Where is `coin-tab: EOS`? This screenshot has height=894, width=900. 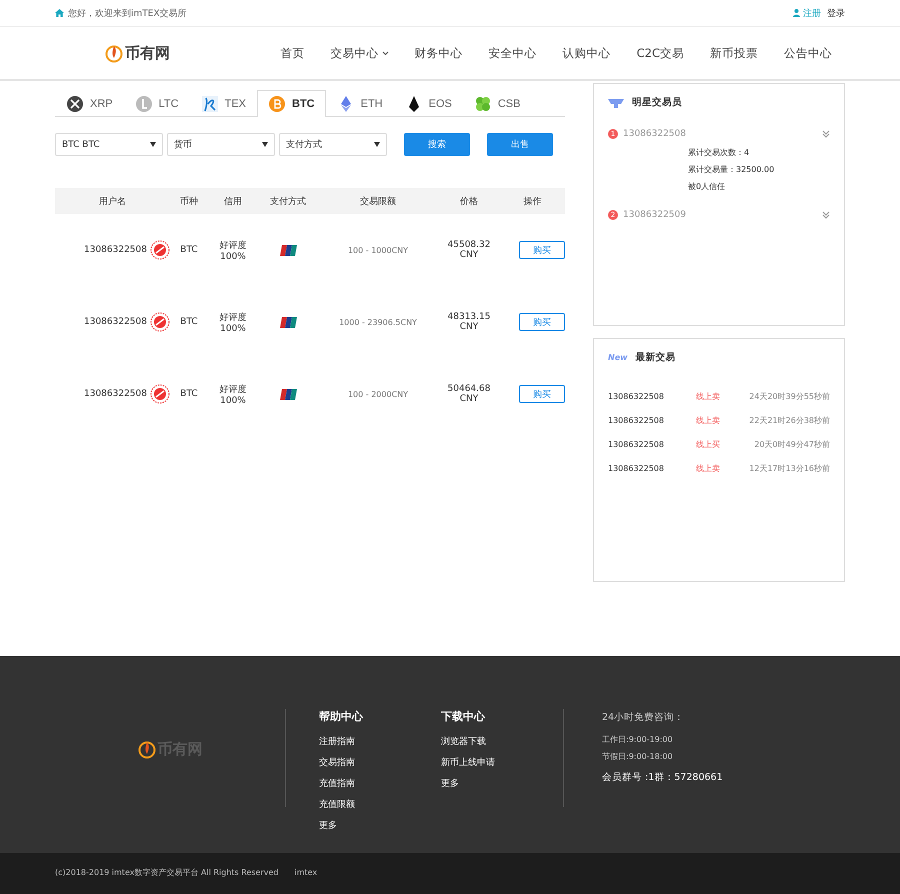
coin-tab: EOS is located at coordinates (428, 103).